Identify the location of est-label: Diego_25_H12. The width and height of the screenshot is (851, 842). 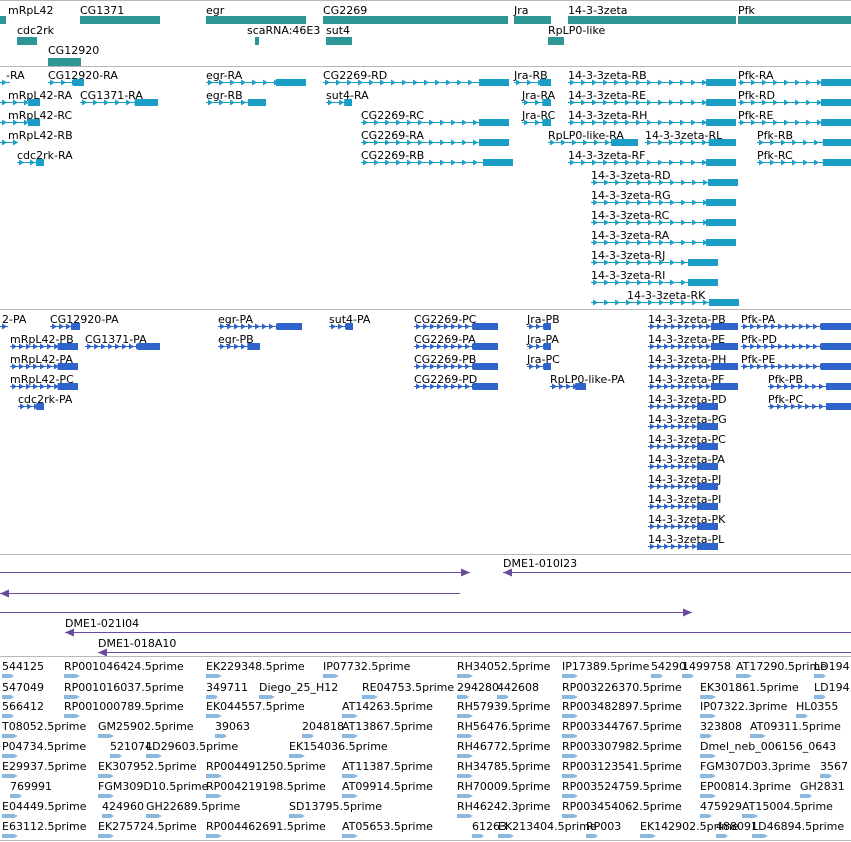
(298, 687).